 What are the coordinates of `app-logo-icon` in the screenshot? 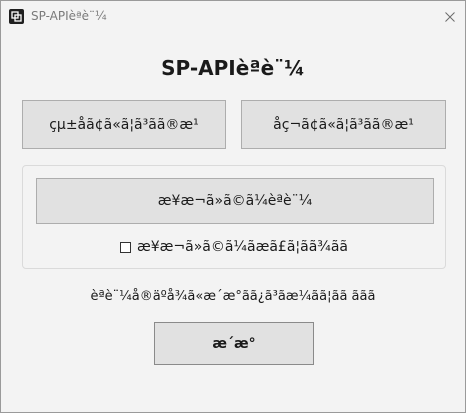 It's located at (16, 16).